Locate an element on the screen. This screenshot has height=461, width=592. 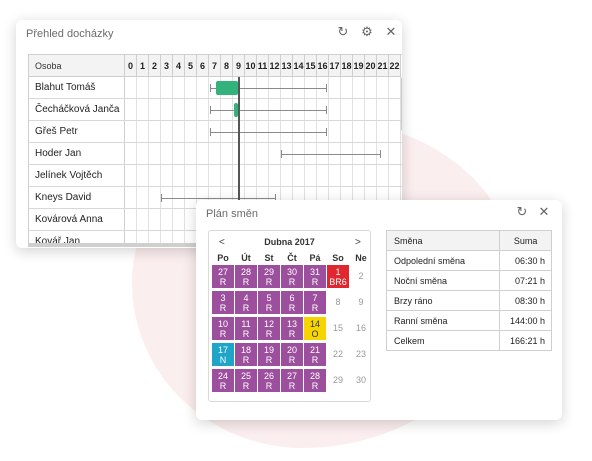
calendar-day: 22 is located at coordinates (338, 354).